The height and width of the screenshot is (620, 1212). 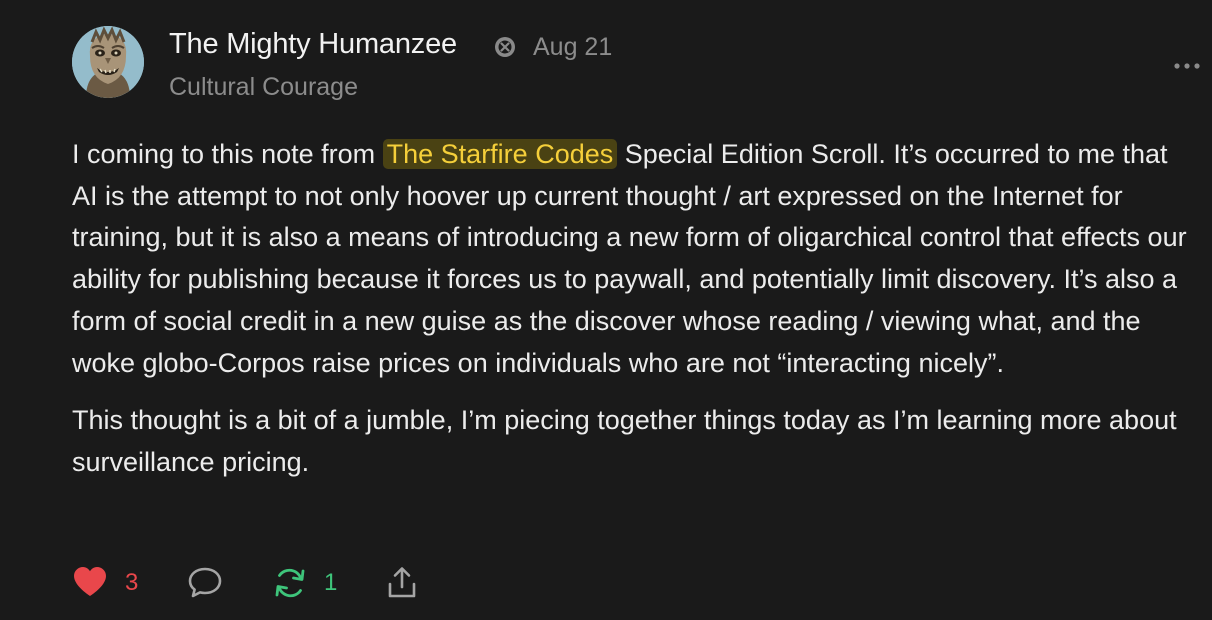 I want to click on publication-name: Cultural Courage, so click(x=263, y=87).